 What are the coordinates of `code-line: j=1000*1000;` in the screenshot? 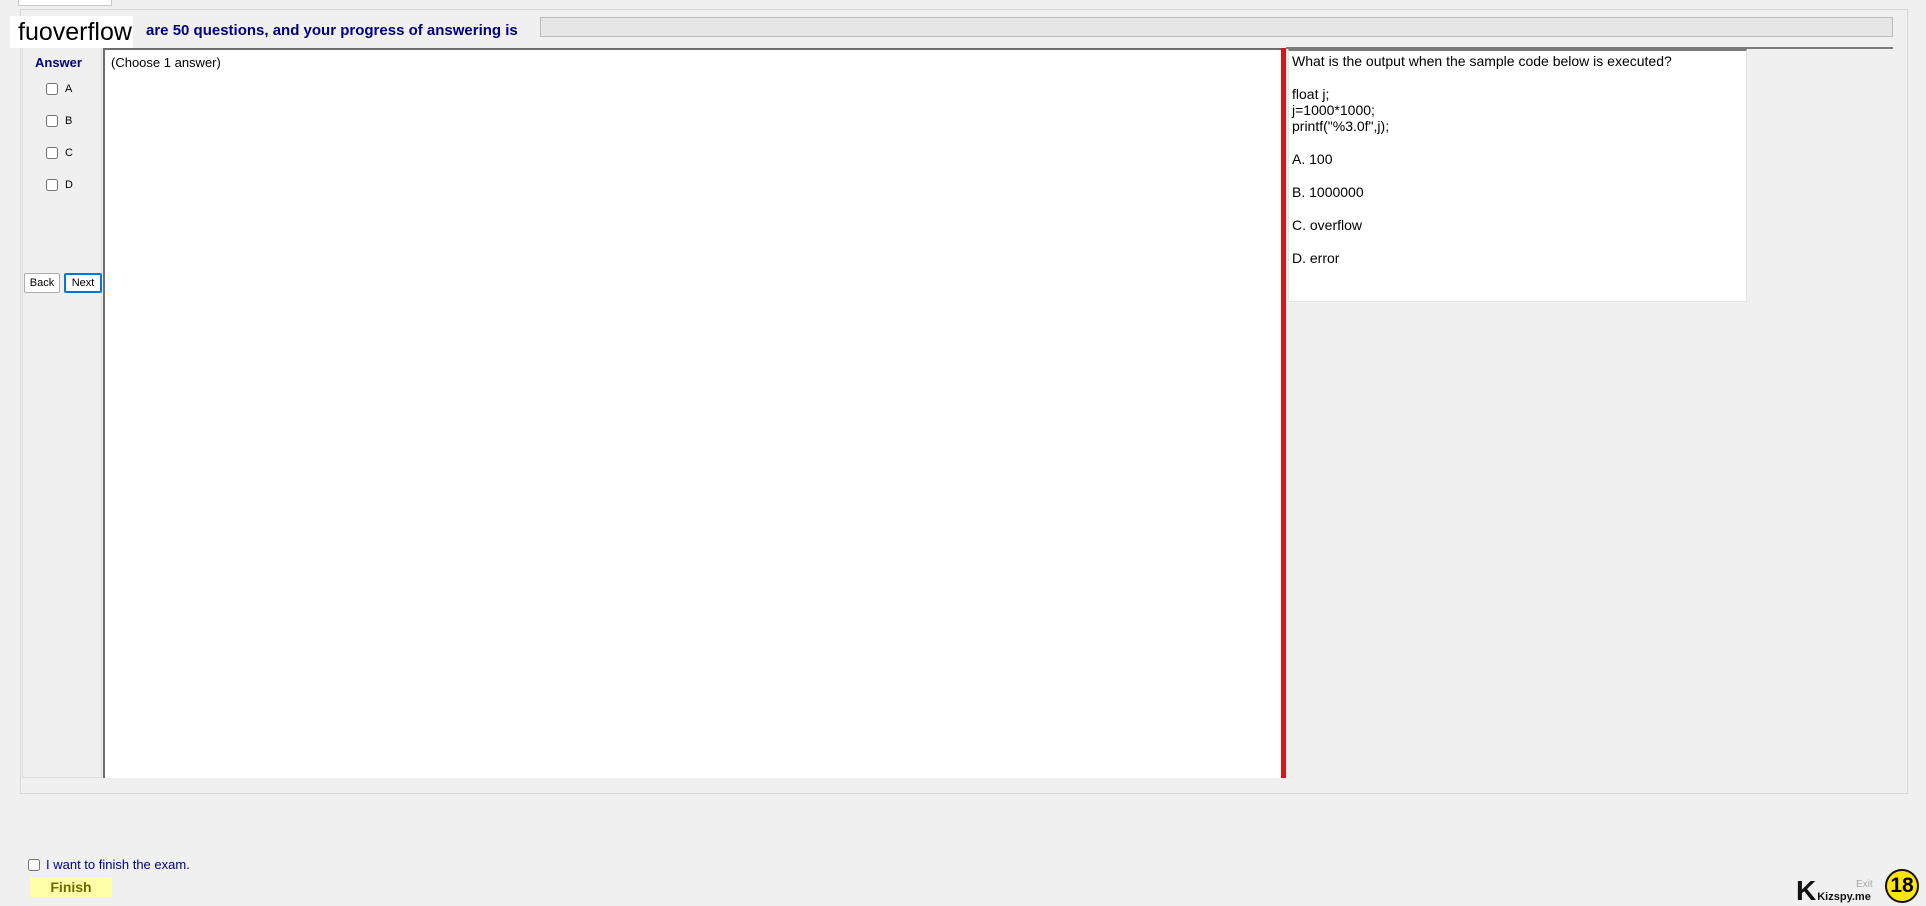 It's located at (1333, 110).